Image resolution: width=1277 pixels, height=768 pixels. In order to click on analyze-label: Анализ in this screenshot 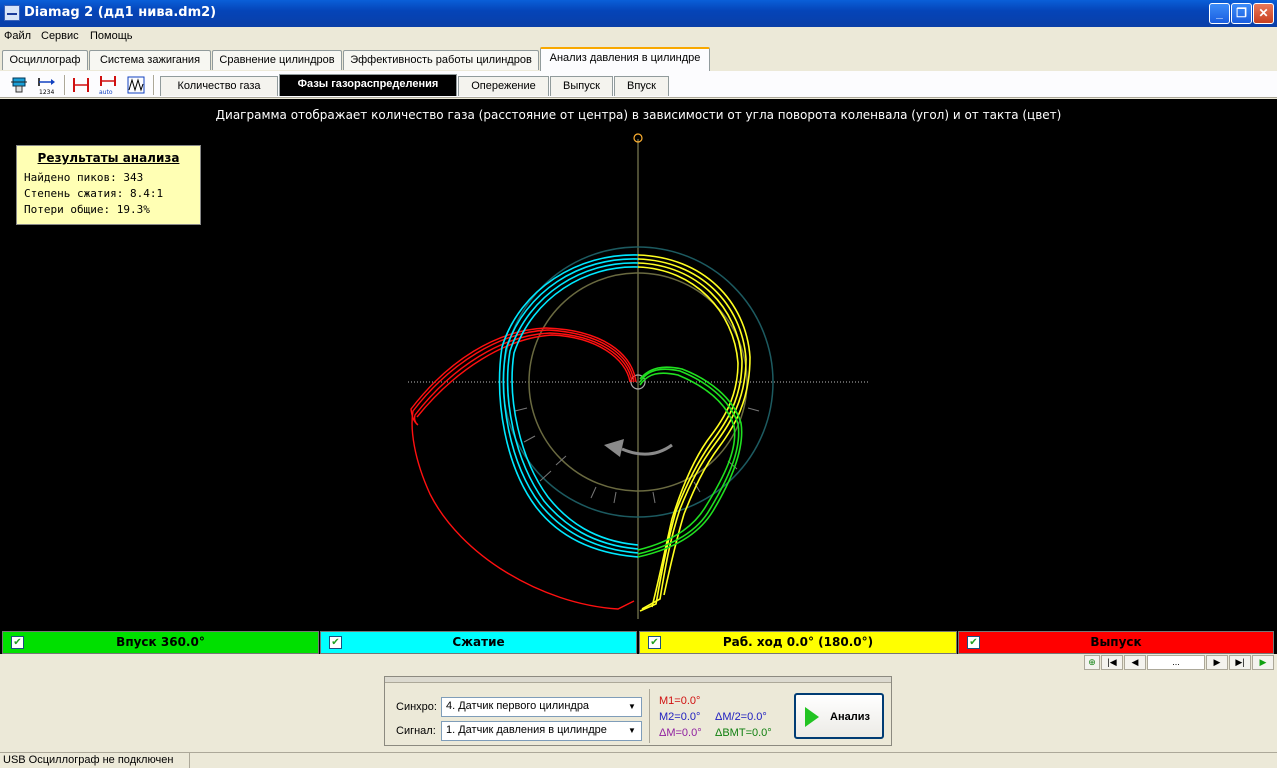, I will do `click(850, 717)`.